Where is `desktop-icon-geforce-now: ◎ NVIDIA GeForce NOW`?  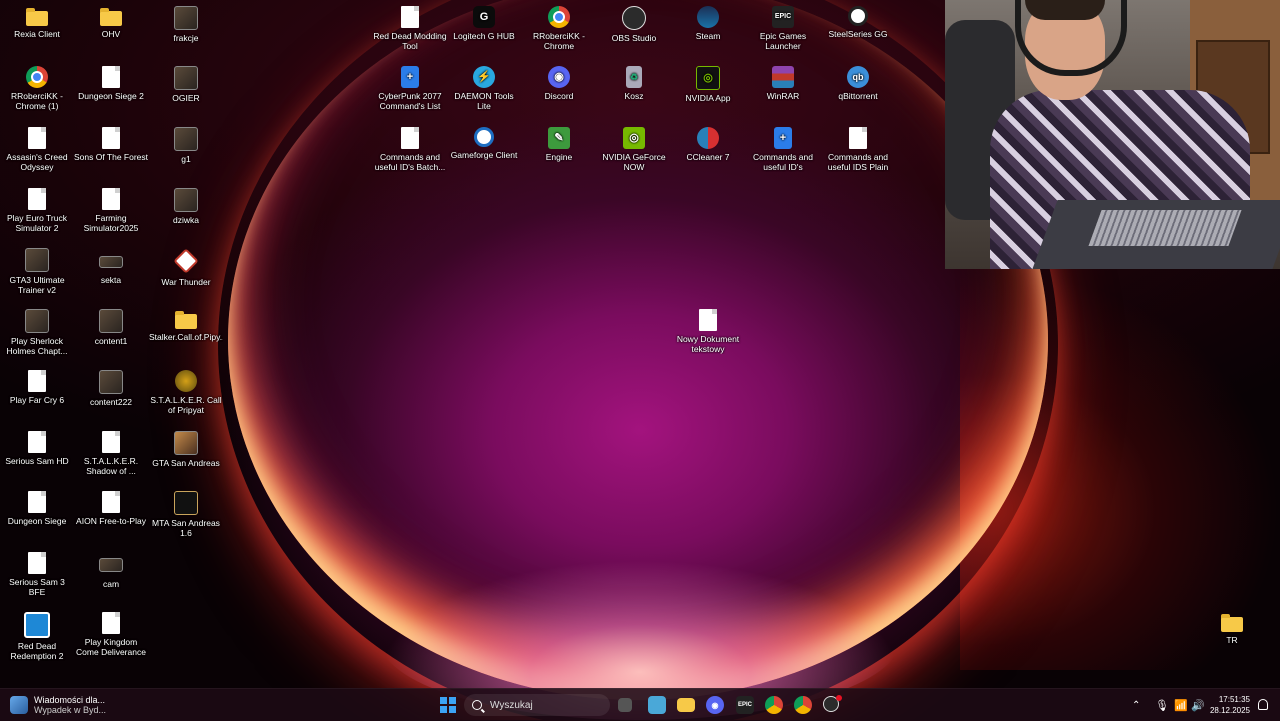 desktop-icon-geforce-now: ◎ NVIDIA GeForce NOW is located at coordinates (634, 149).